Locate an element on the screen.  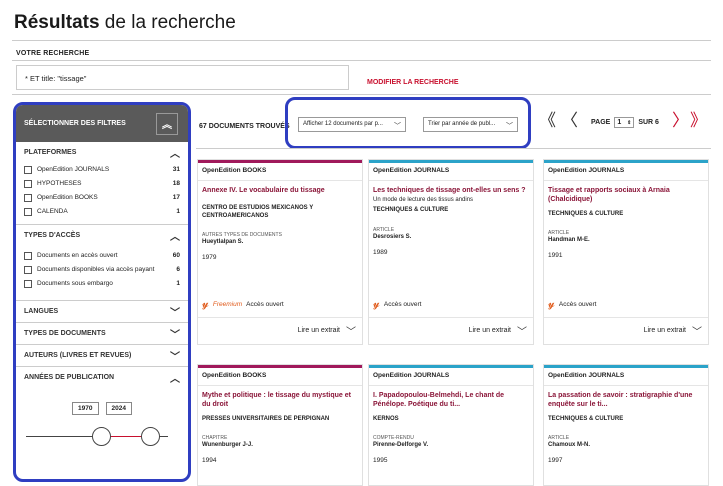
filter-option: OpenEdition BOOKS 17 is located at coordinates (102, 198).